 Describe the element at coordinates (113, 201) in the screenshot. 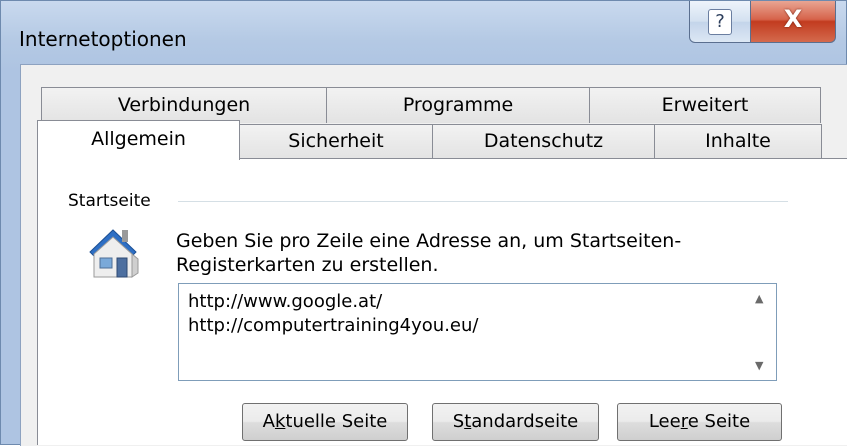

I see `group-label-startseite: Startseite` at that location.